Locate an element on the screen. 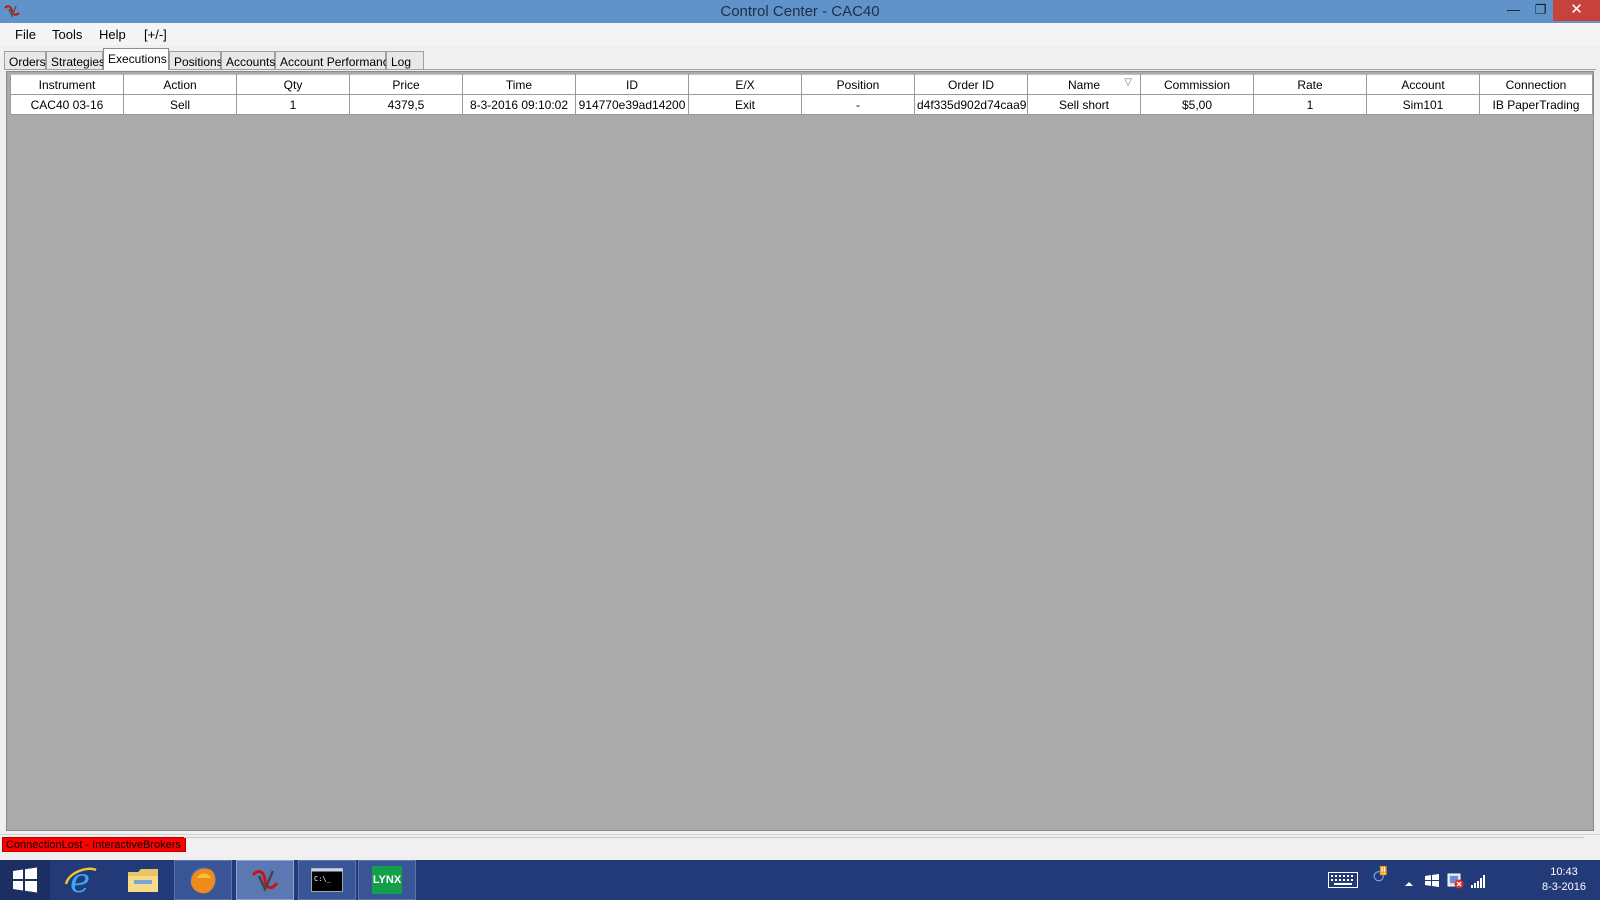 This screenshot has height=900, width=1600. cell-qty: 1 is located at coordinates (293, 104).